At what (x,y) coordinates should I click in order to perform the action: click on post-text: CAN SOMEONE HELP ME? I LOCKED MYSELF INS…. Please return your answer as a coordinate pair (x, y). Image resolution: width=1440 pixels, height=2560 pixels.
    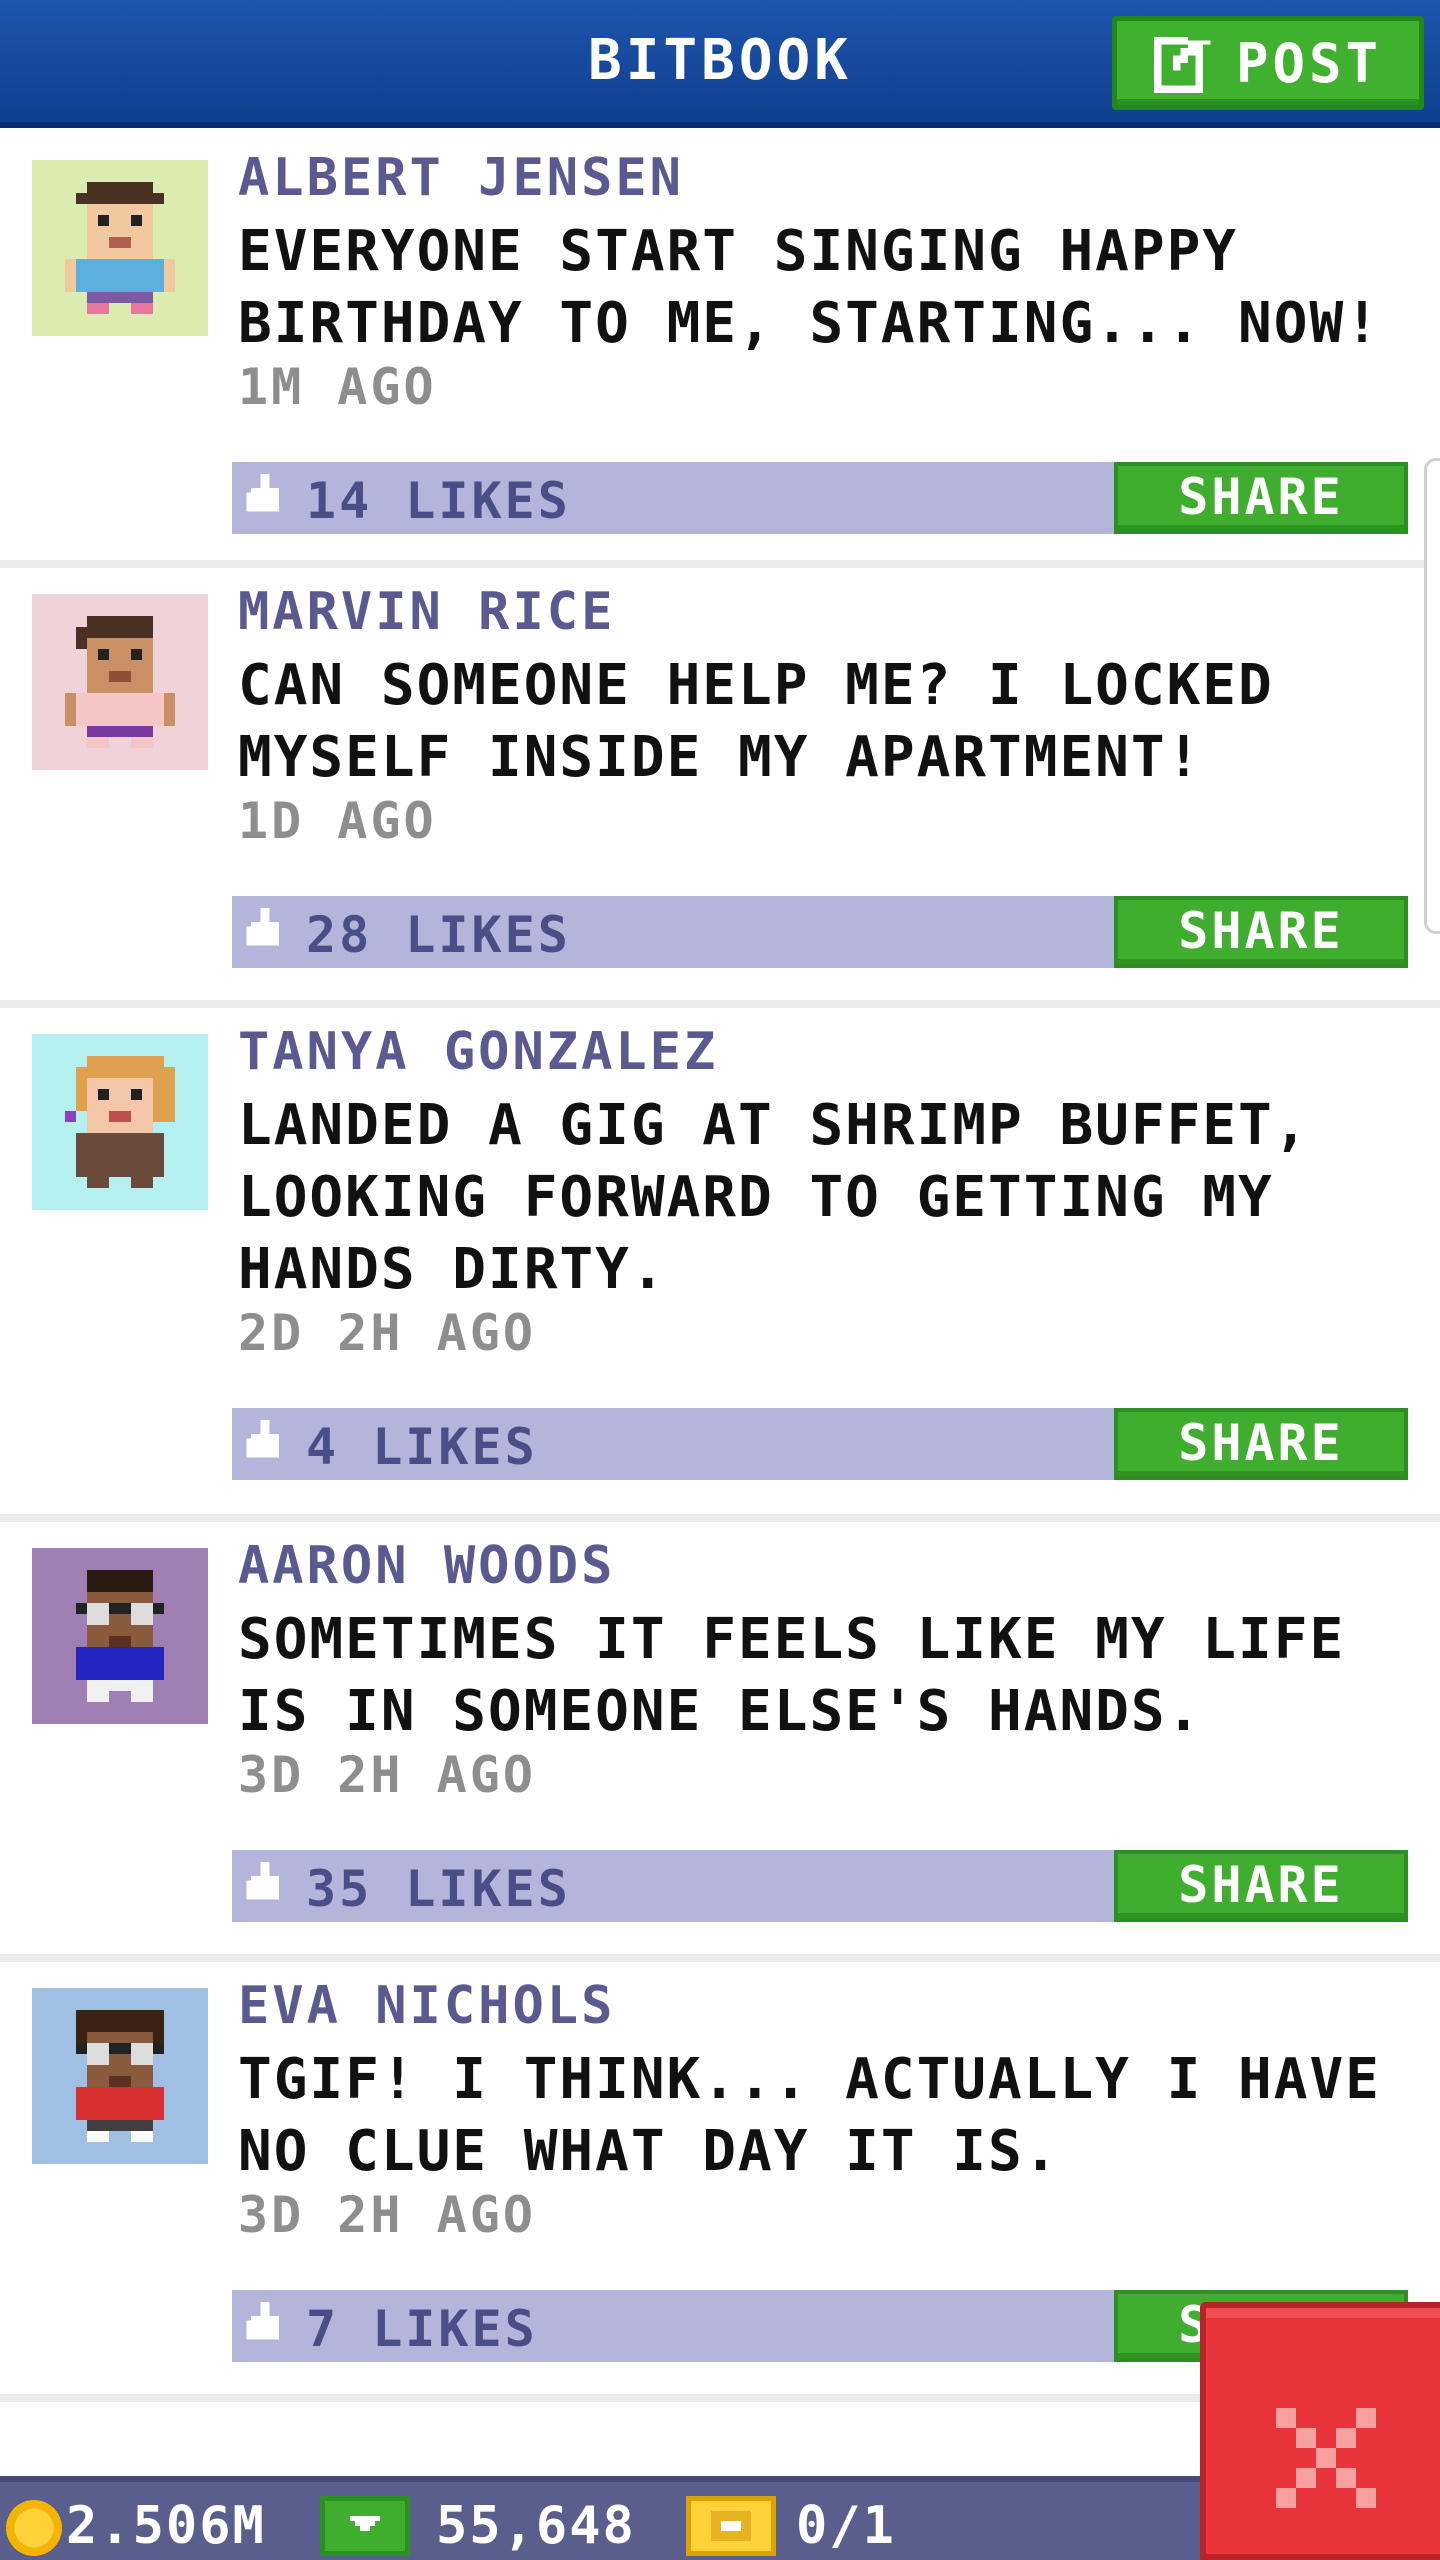
    Looking at the image, I should click on (756, 721).